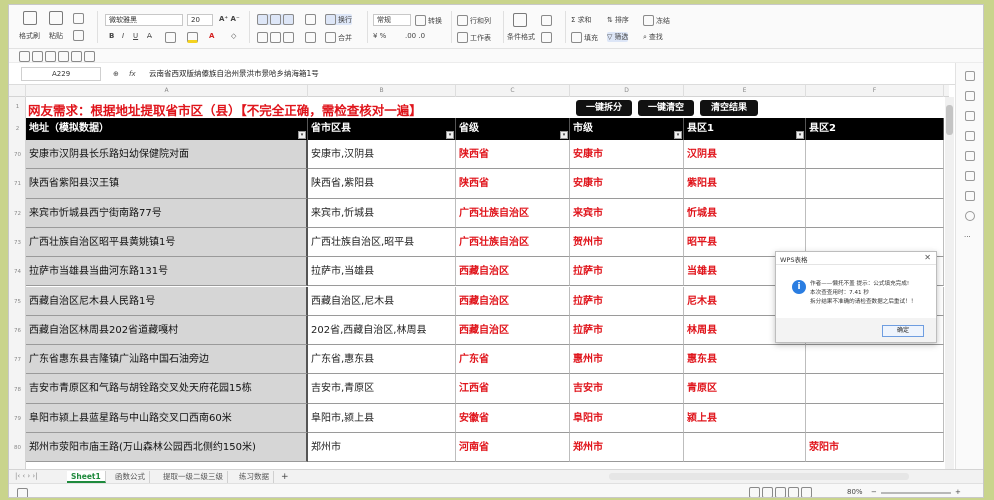 The width and height of the screenshot is (994, 500). I want to click on find-button: ⌕ 查找, so click(653, 37).